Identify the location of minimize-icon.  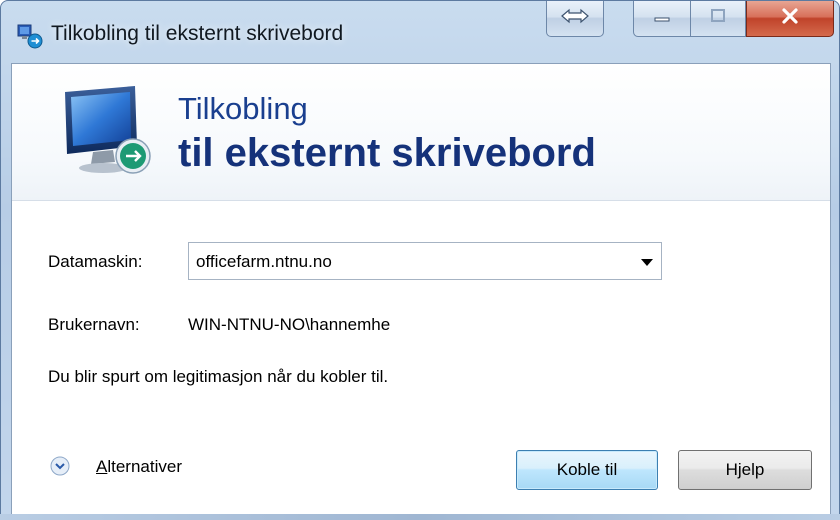
(662, 18).